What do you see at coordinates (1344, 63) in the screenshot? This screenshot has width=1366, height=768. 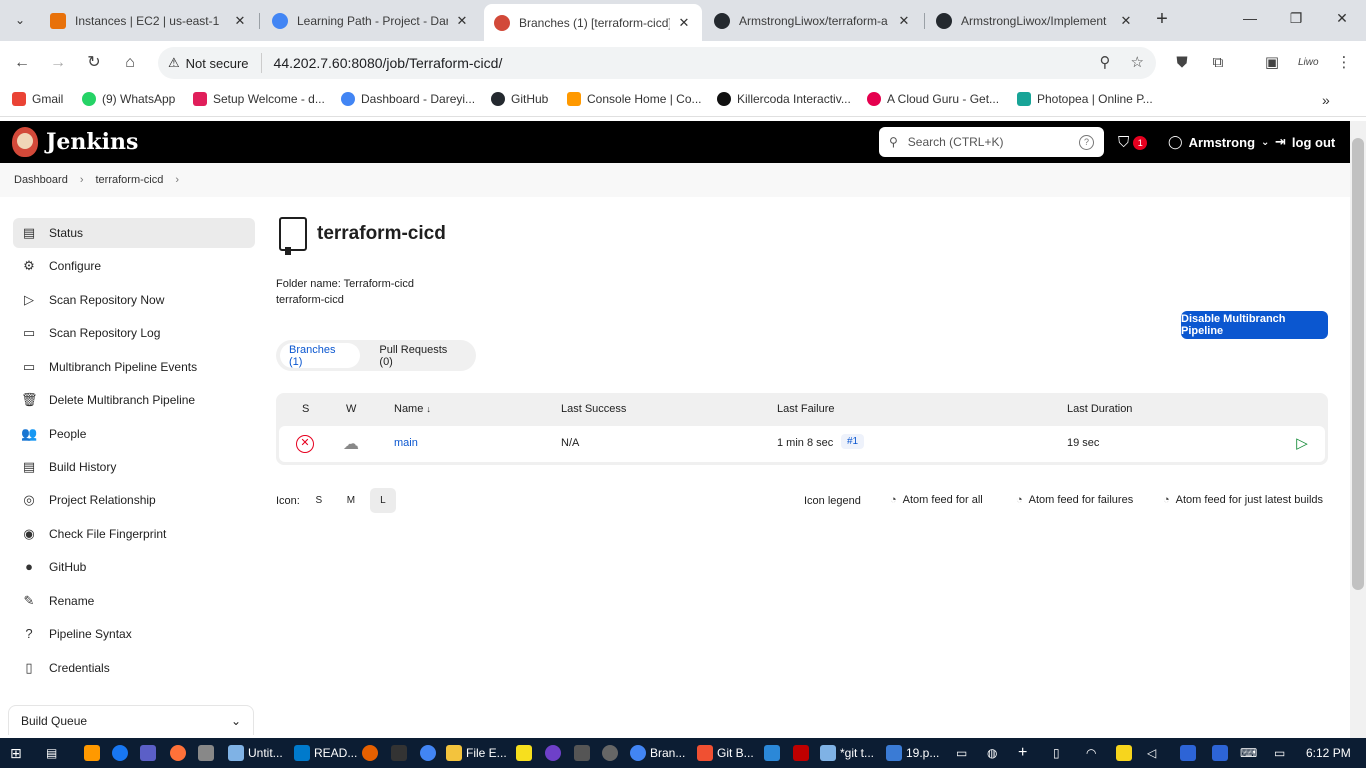 I see `browser-menu-icon: ⋮` at bounding box center [1344, 63].